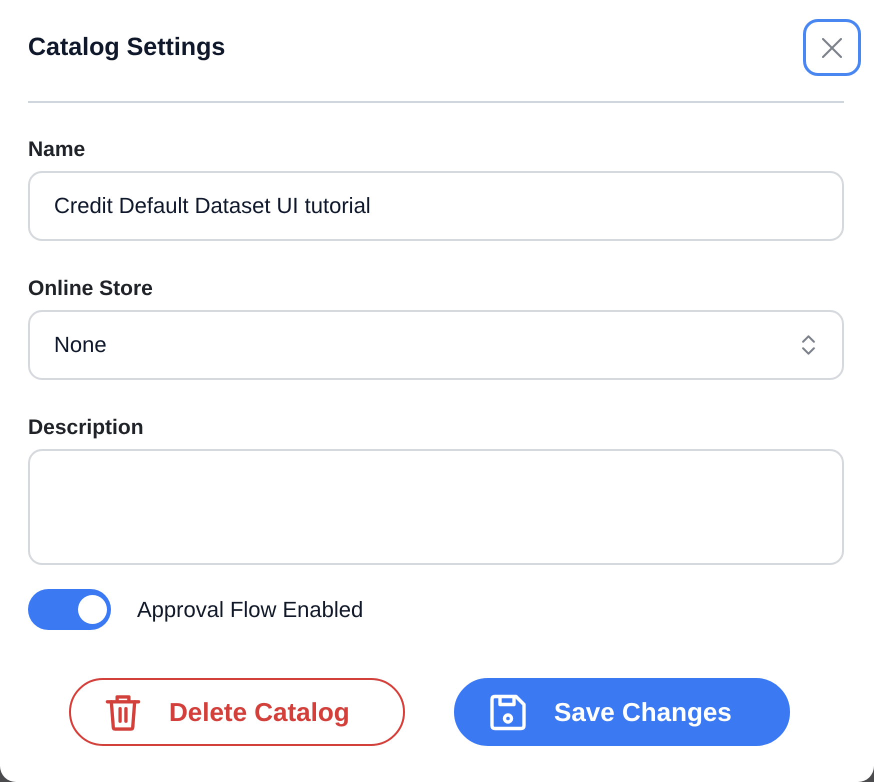 This screenshot has width=874, height=782. Describe the element at coordinates (436, 345) in the screenshot. I see `online-store-select: None` at that location.